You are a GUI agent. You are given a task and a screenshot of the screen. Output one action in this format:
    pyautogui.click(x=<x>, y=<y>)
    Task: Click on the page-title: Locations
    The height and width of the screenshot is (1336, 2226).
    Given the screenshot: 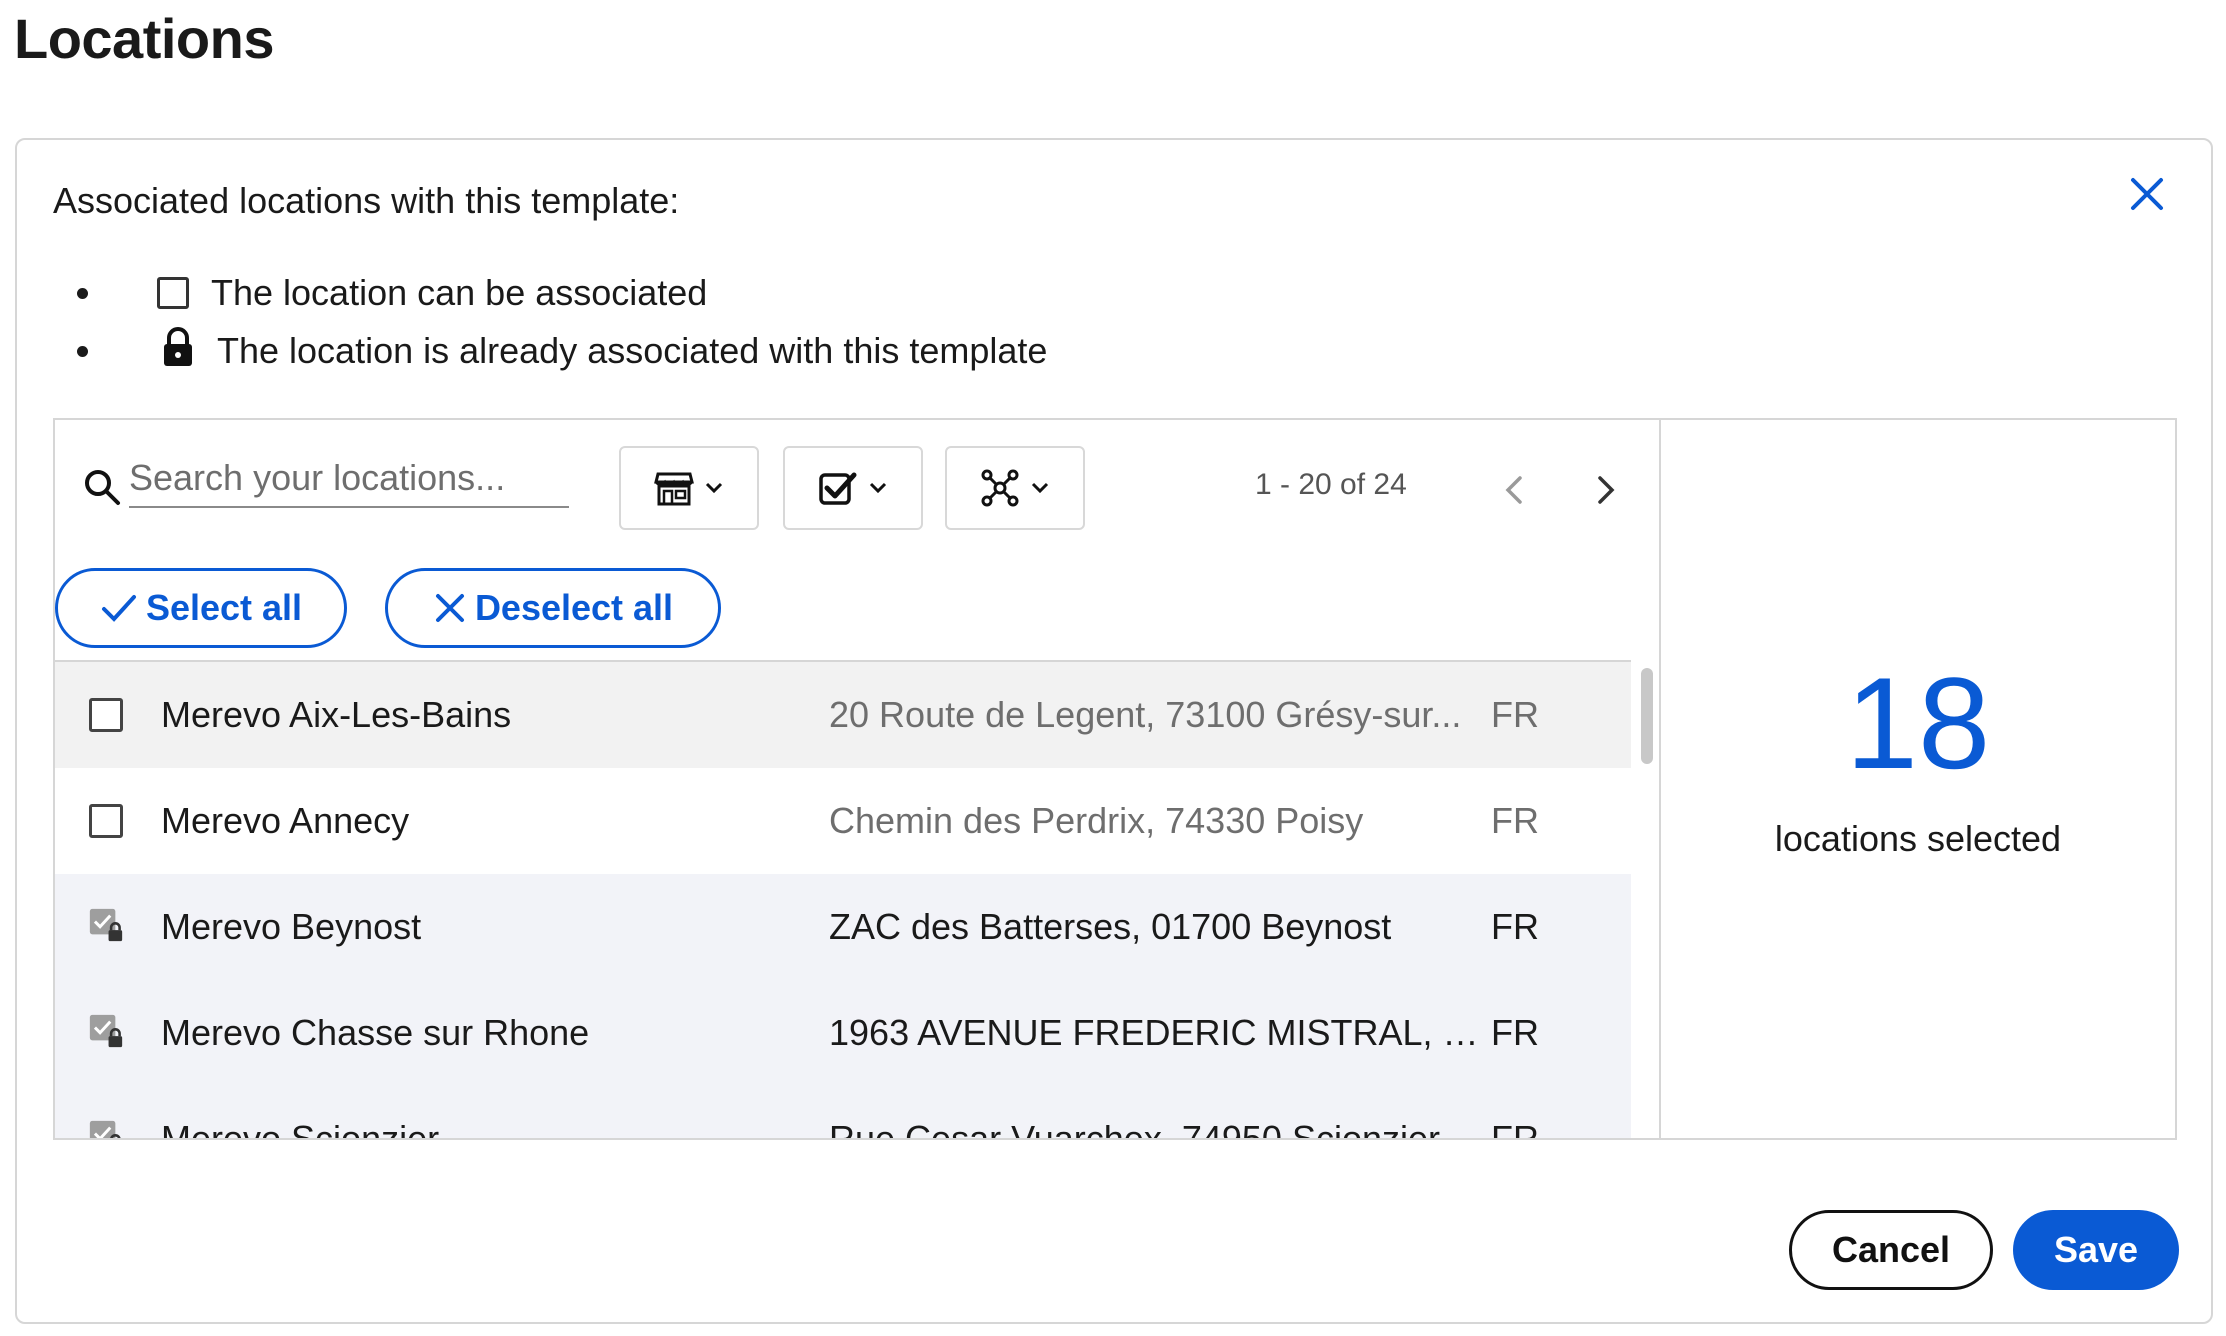 What is the action you would take?
    pyautogui.click(x=144, y=38)
    